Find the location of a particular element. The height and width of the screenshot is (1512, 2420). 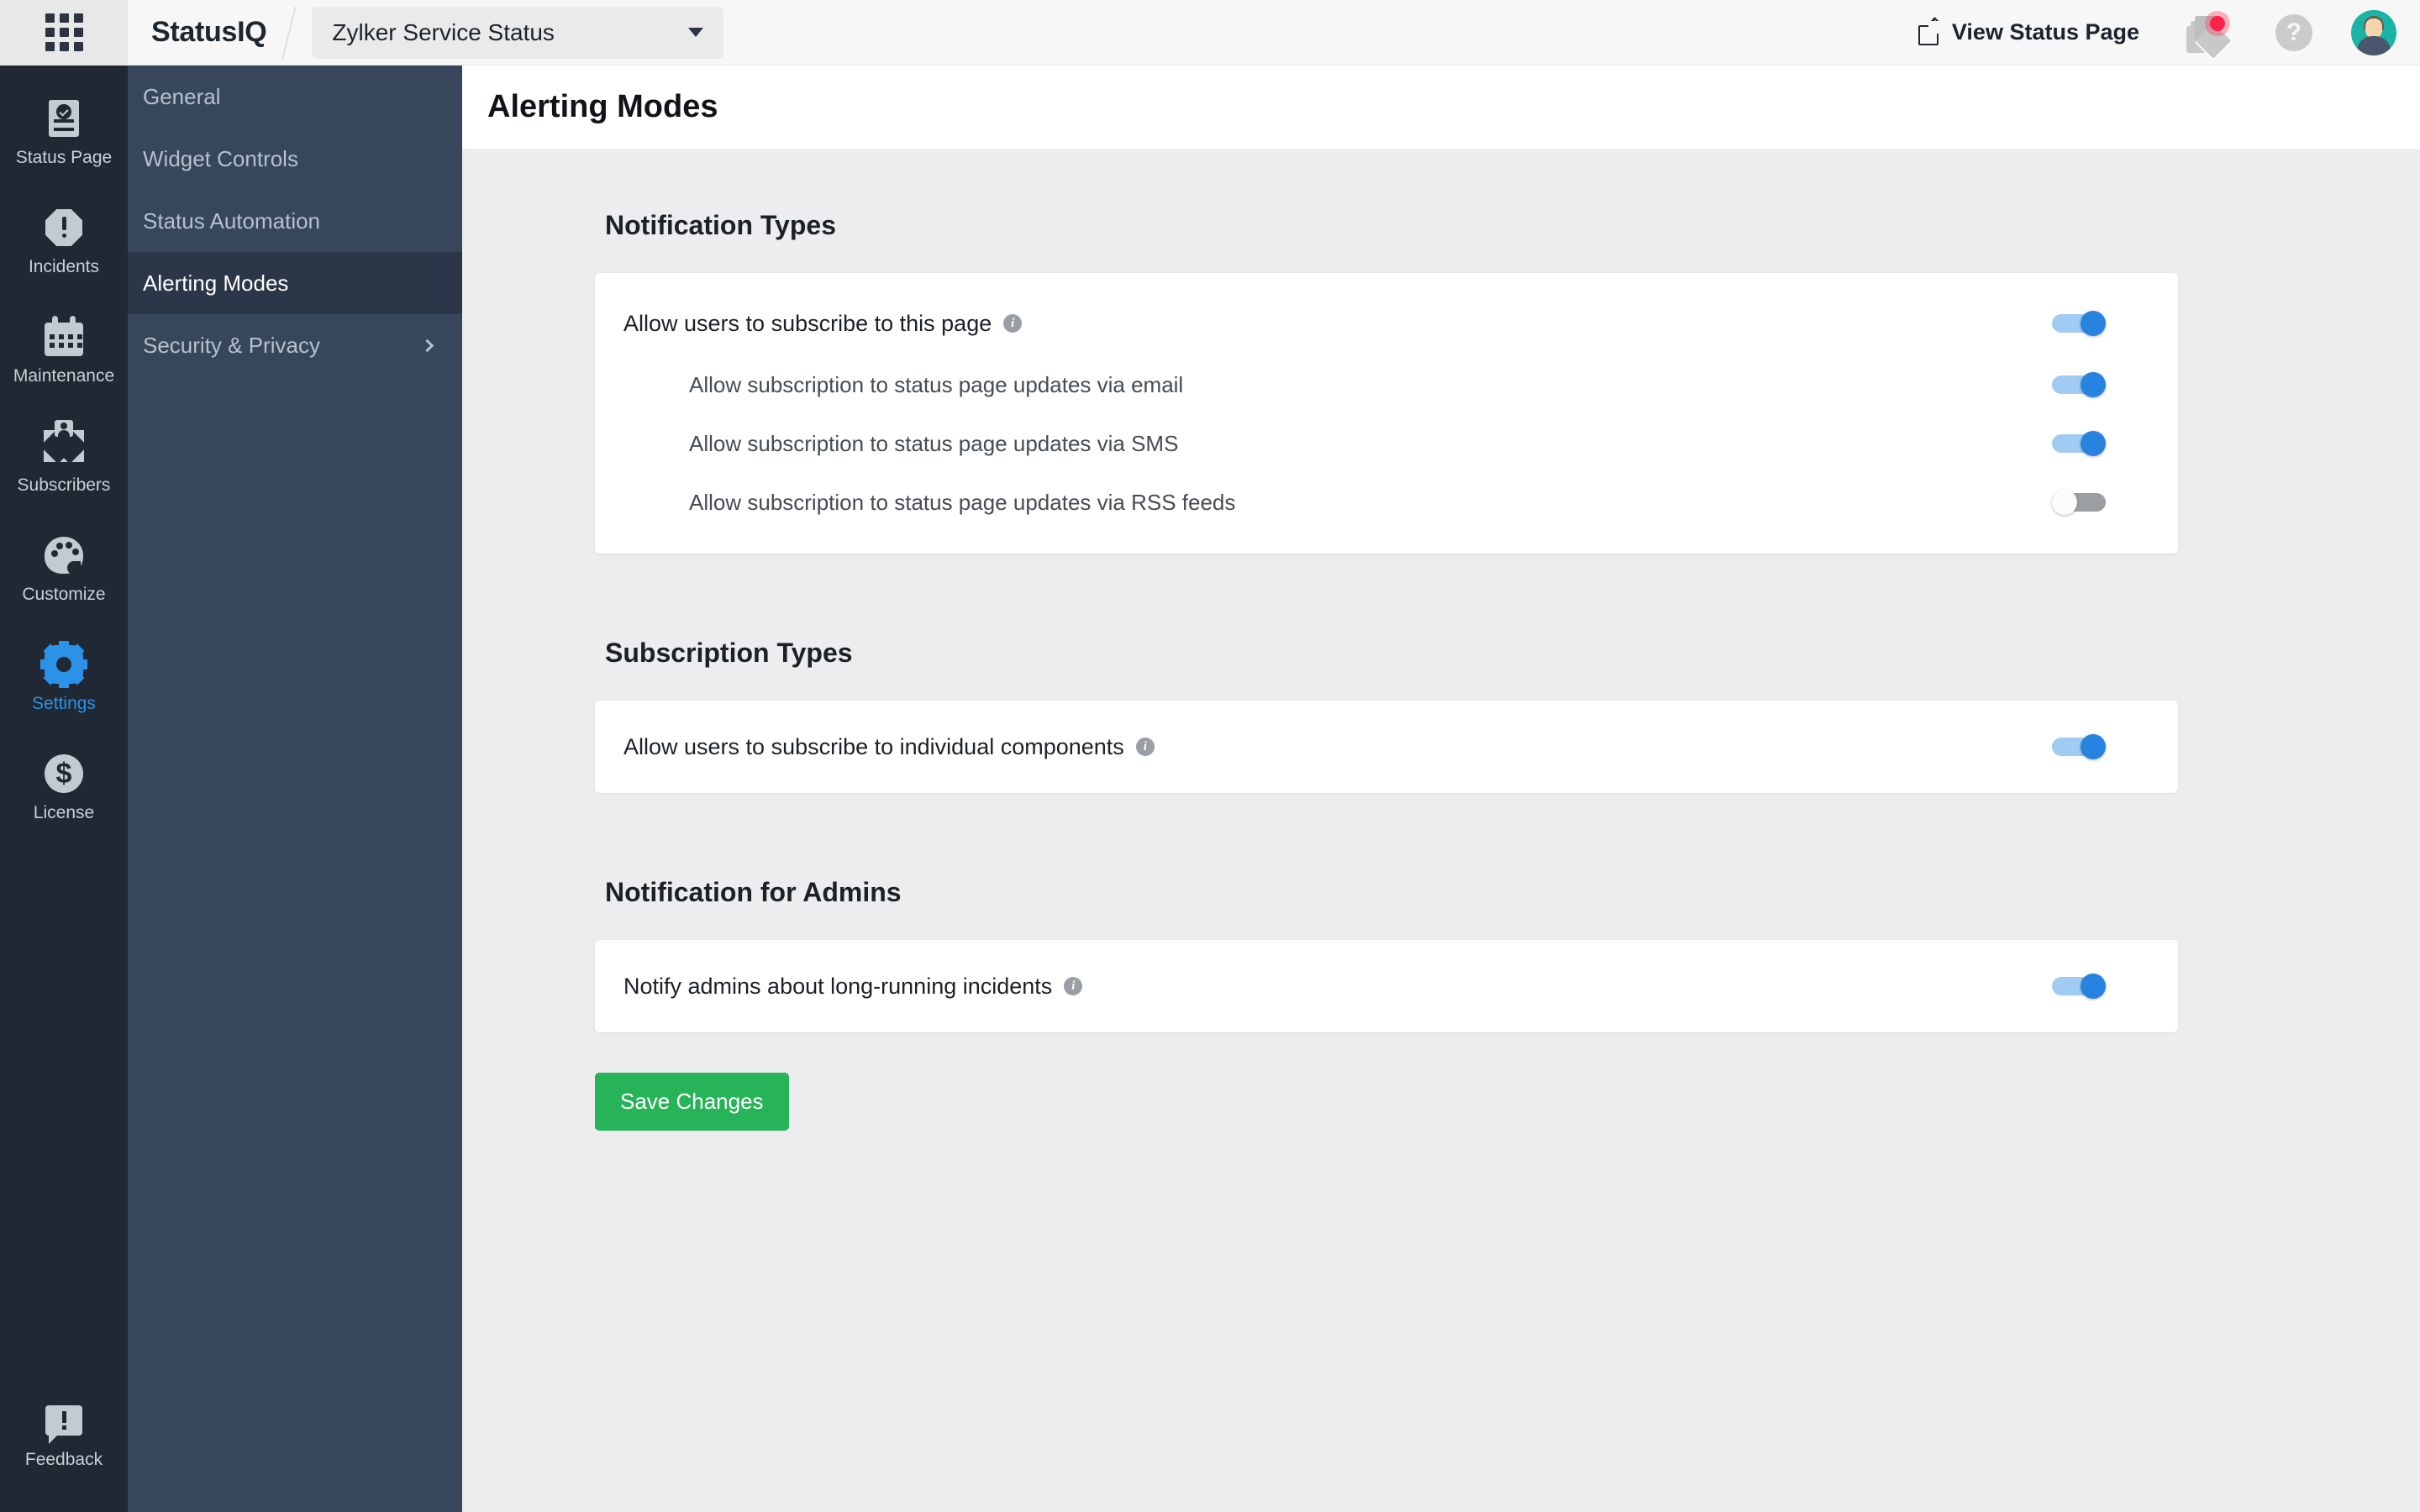

avatar is located at coordinates (2373, 32).